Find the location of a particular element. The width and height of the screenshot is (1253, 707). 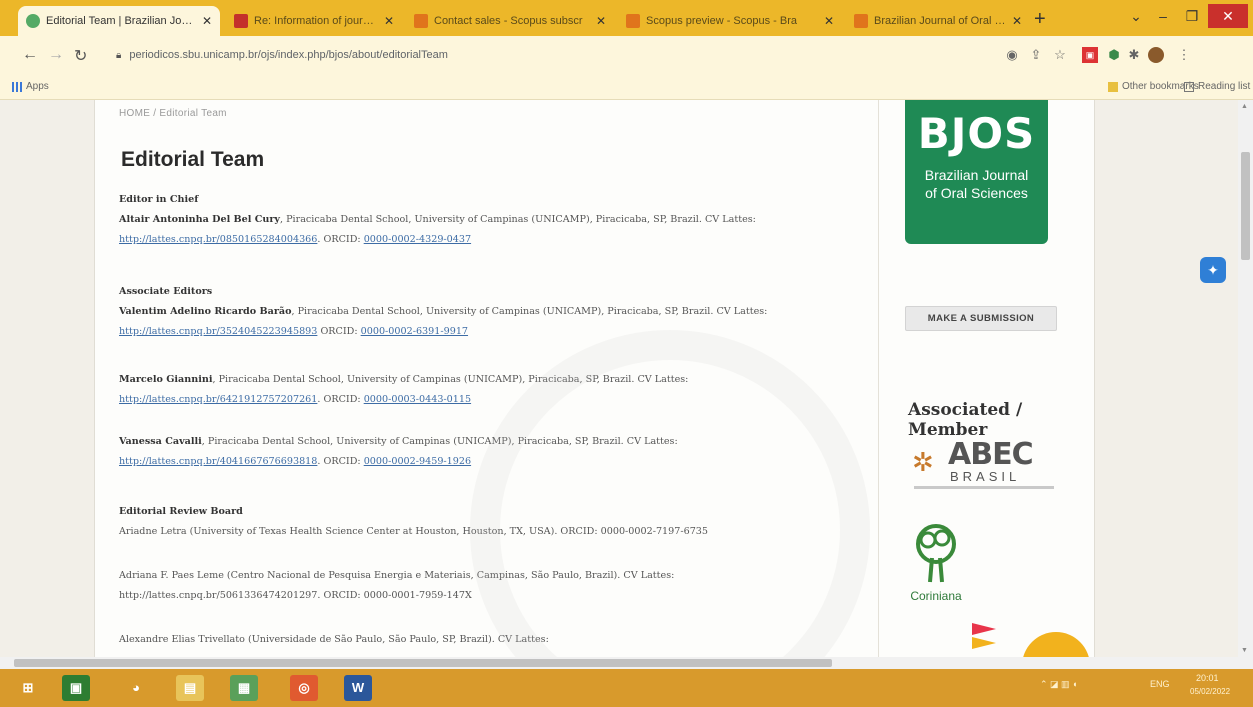

abec-logo: ✲ ABEC BRASIL is located at coordinates (983, 465).